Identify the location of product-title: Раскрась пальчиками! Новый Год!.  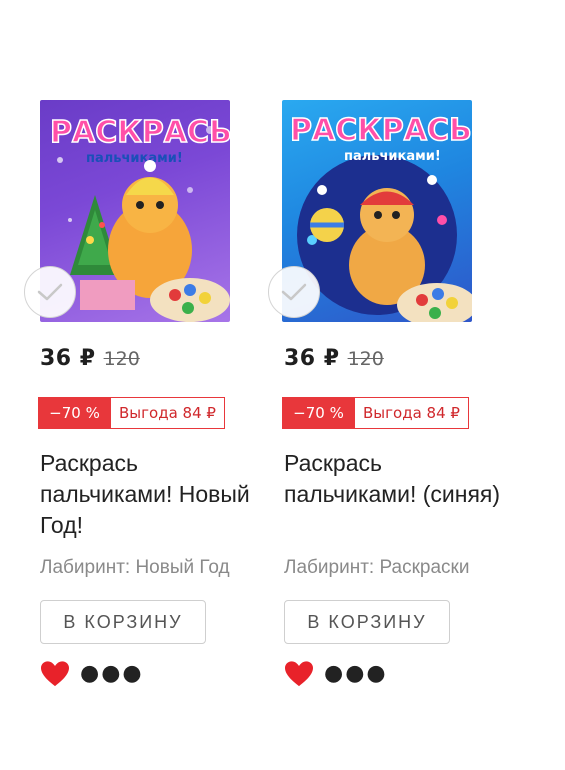
(155, 494).